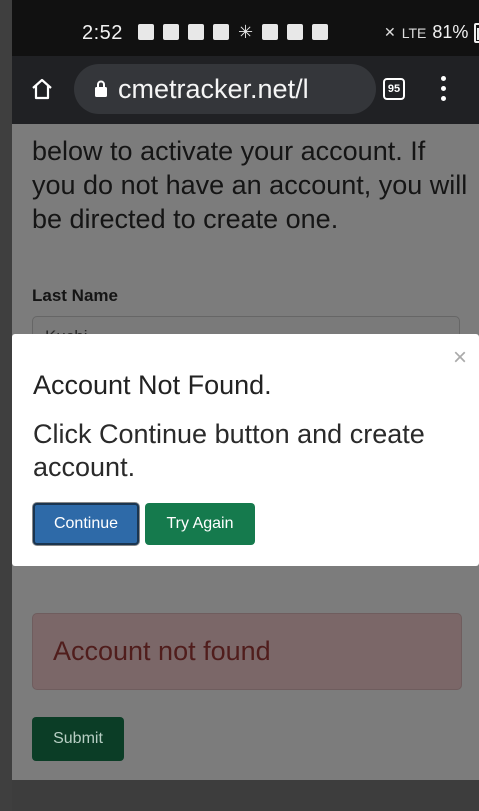 Image resolution: width=479 pixels, height=811 pixels. What do you see at coordinates (476, 32) in the screenshot?
I see `battery-icon` at bounding box center [476, 32].